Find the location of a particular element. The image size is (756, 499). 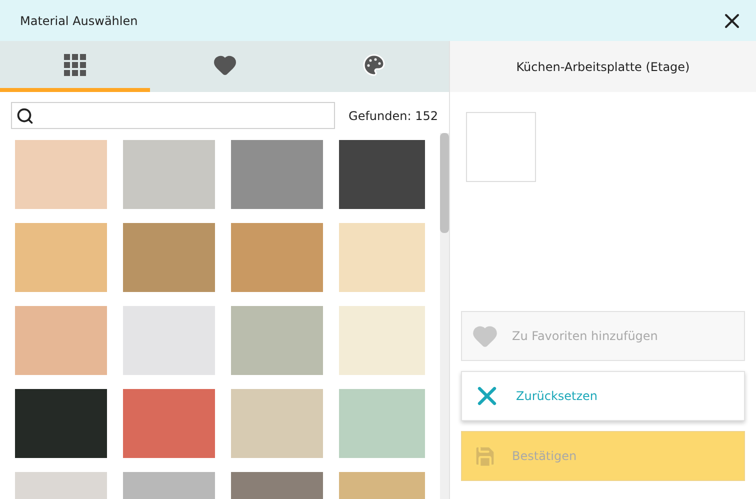

result-count: Gefunden: 152 is located at coordinates (393, 116).